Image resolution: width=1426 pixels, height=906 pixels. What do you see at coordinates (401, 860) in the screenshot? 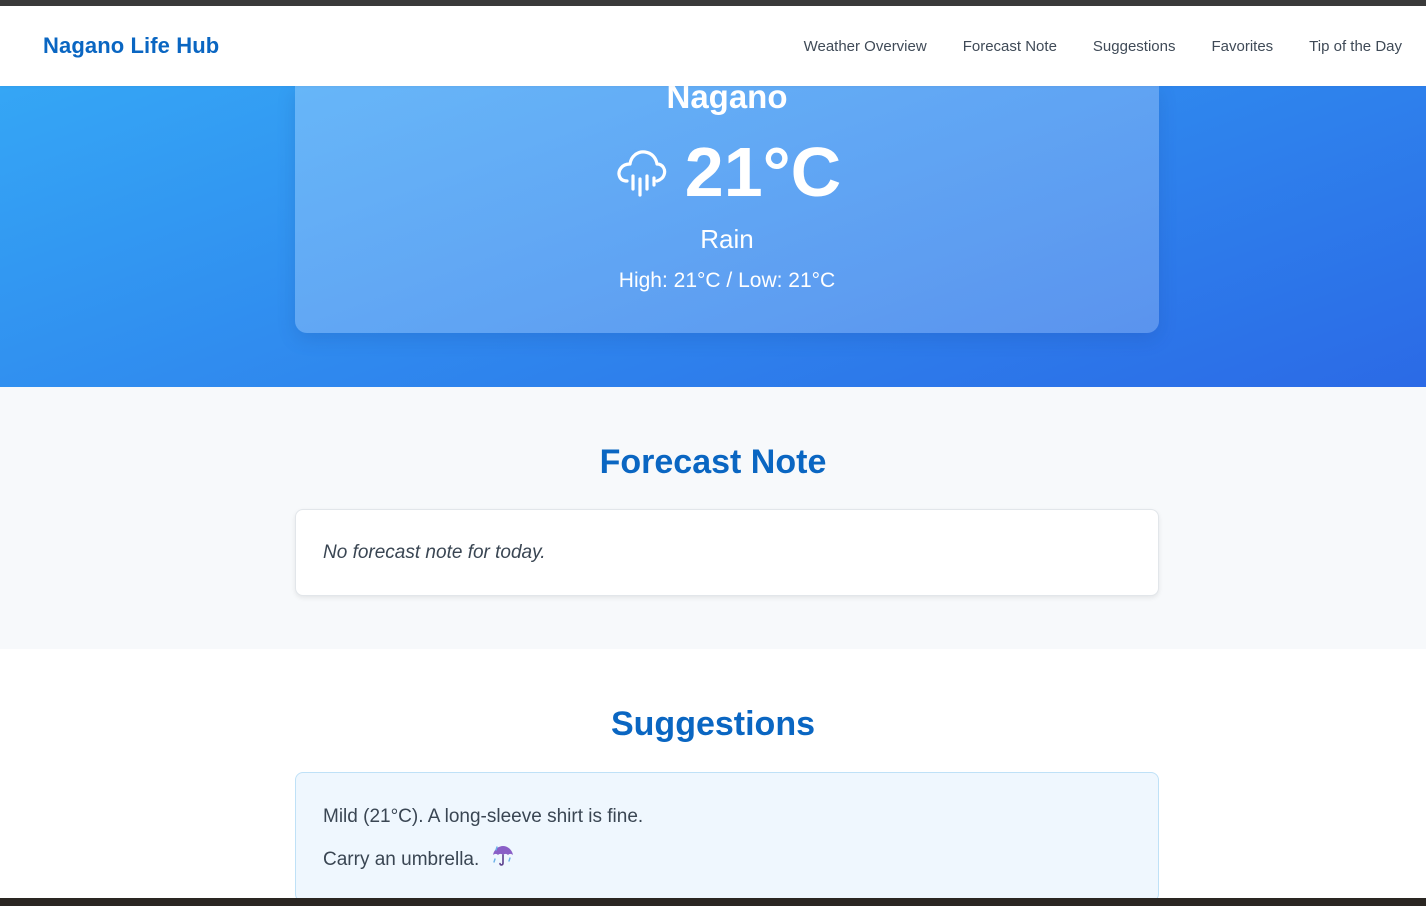
I see `suggestion-text: Carry an umbrella.` at bounding box center [401, 860].